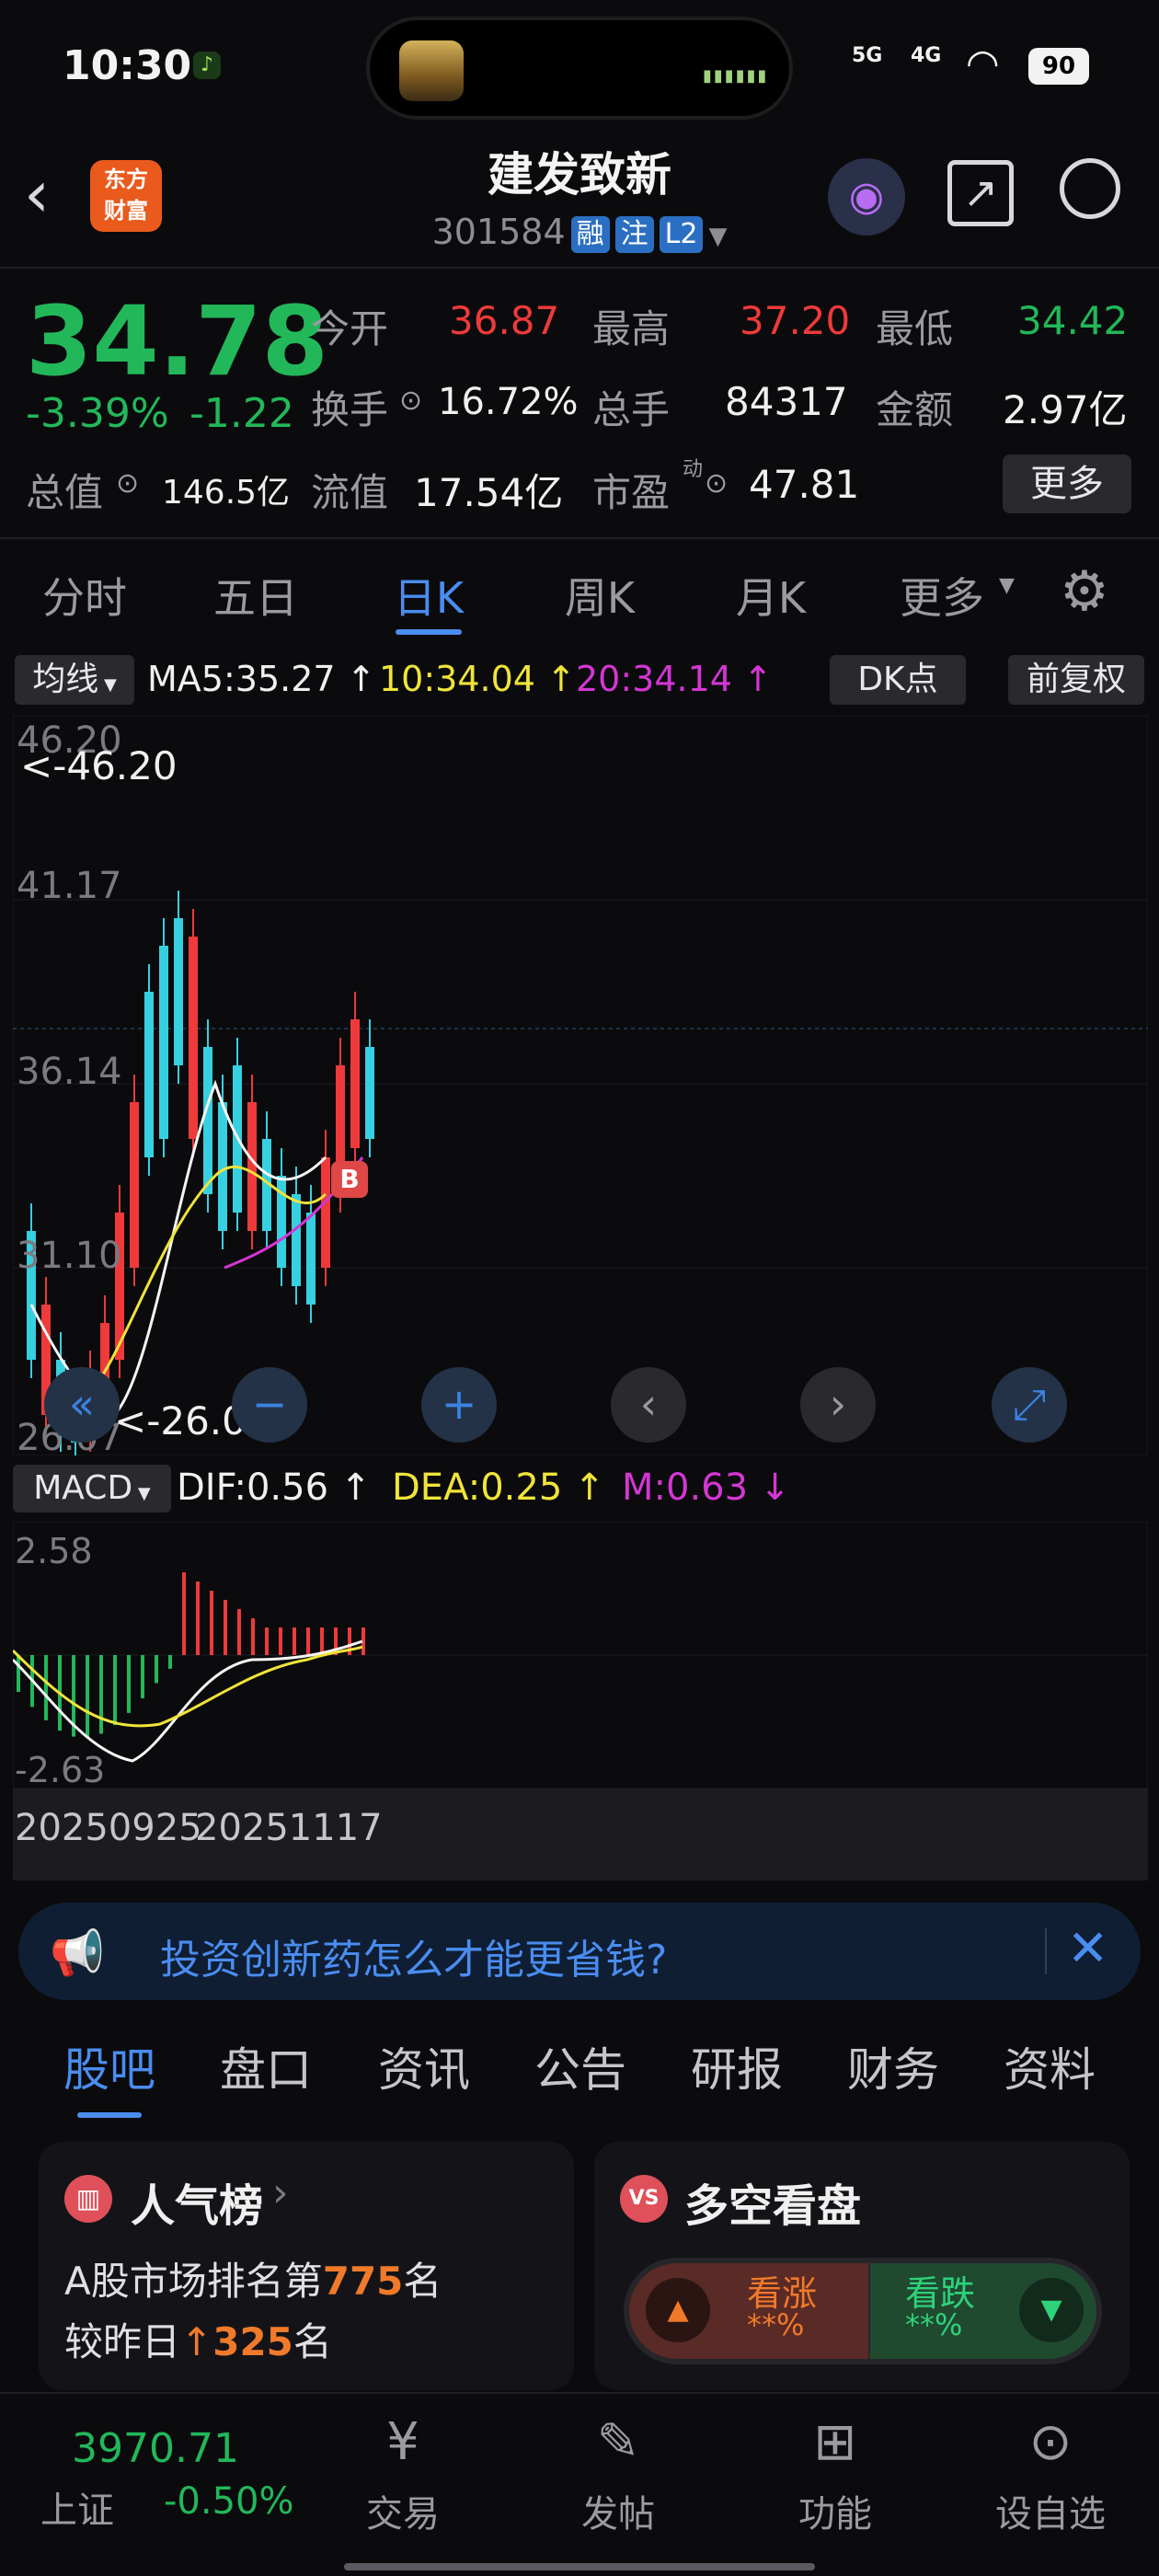 This screenshot has width=1159, height=2576. I want to click on tag-margin: 融, so click(590, 234).